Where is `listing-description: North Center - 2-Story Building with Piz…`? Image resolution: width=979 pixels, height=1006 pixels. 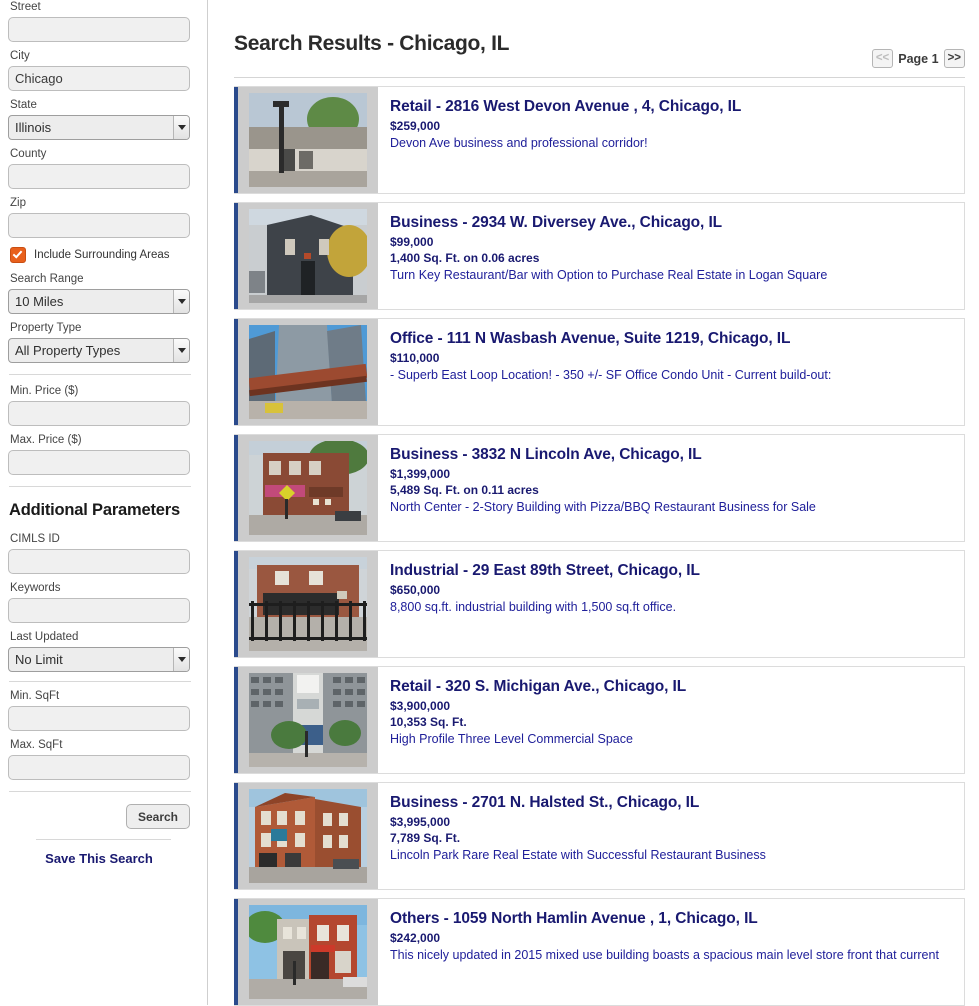 listing-description: North Center - 2-Story Building with Piz… is located at coordinates (603, 507).